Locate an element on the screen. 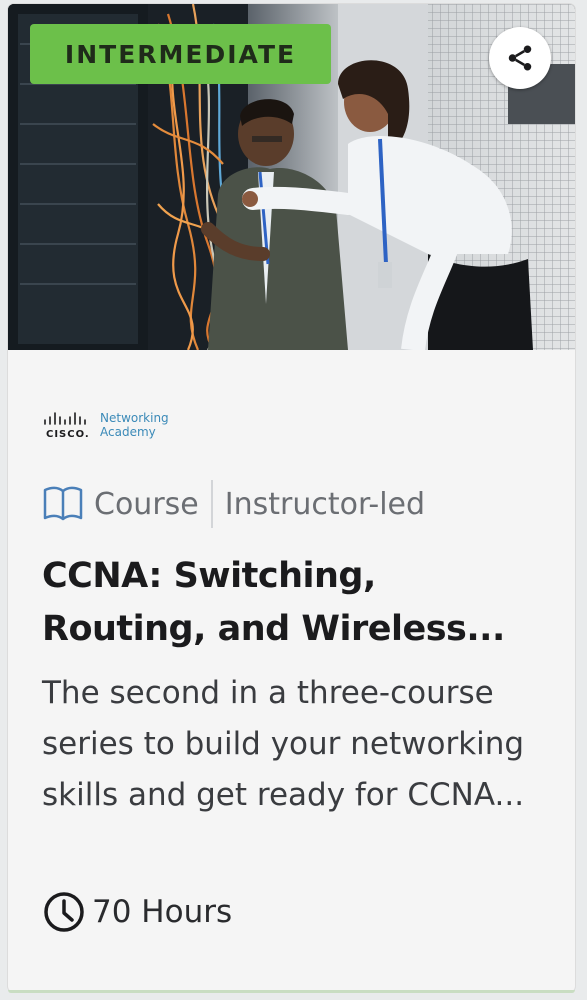 Image resolution: width=587 pixels, height=1000 pixels. academy-name: Networking Academy is located at coordinates (134, 425).